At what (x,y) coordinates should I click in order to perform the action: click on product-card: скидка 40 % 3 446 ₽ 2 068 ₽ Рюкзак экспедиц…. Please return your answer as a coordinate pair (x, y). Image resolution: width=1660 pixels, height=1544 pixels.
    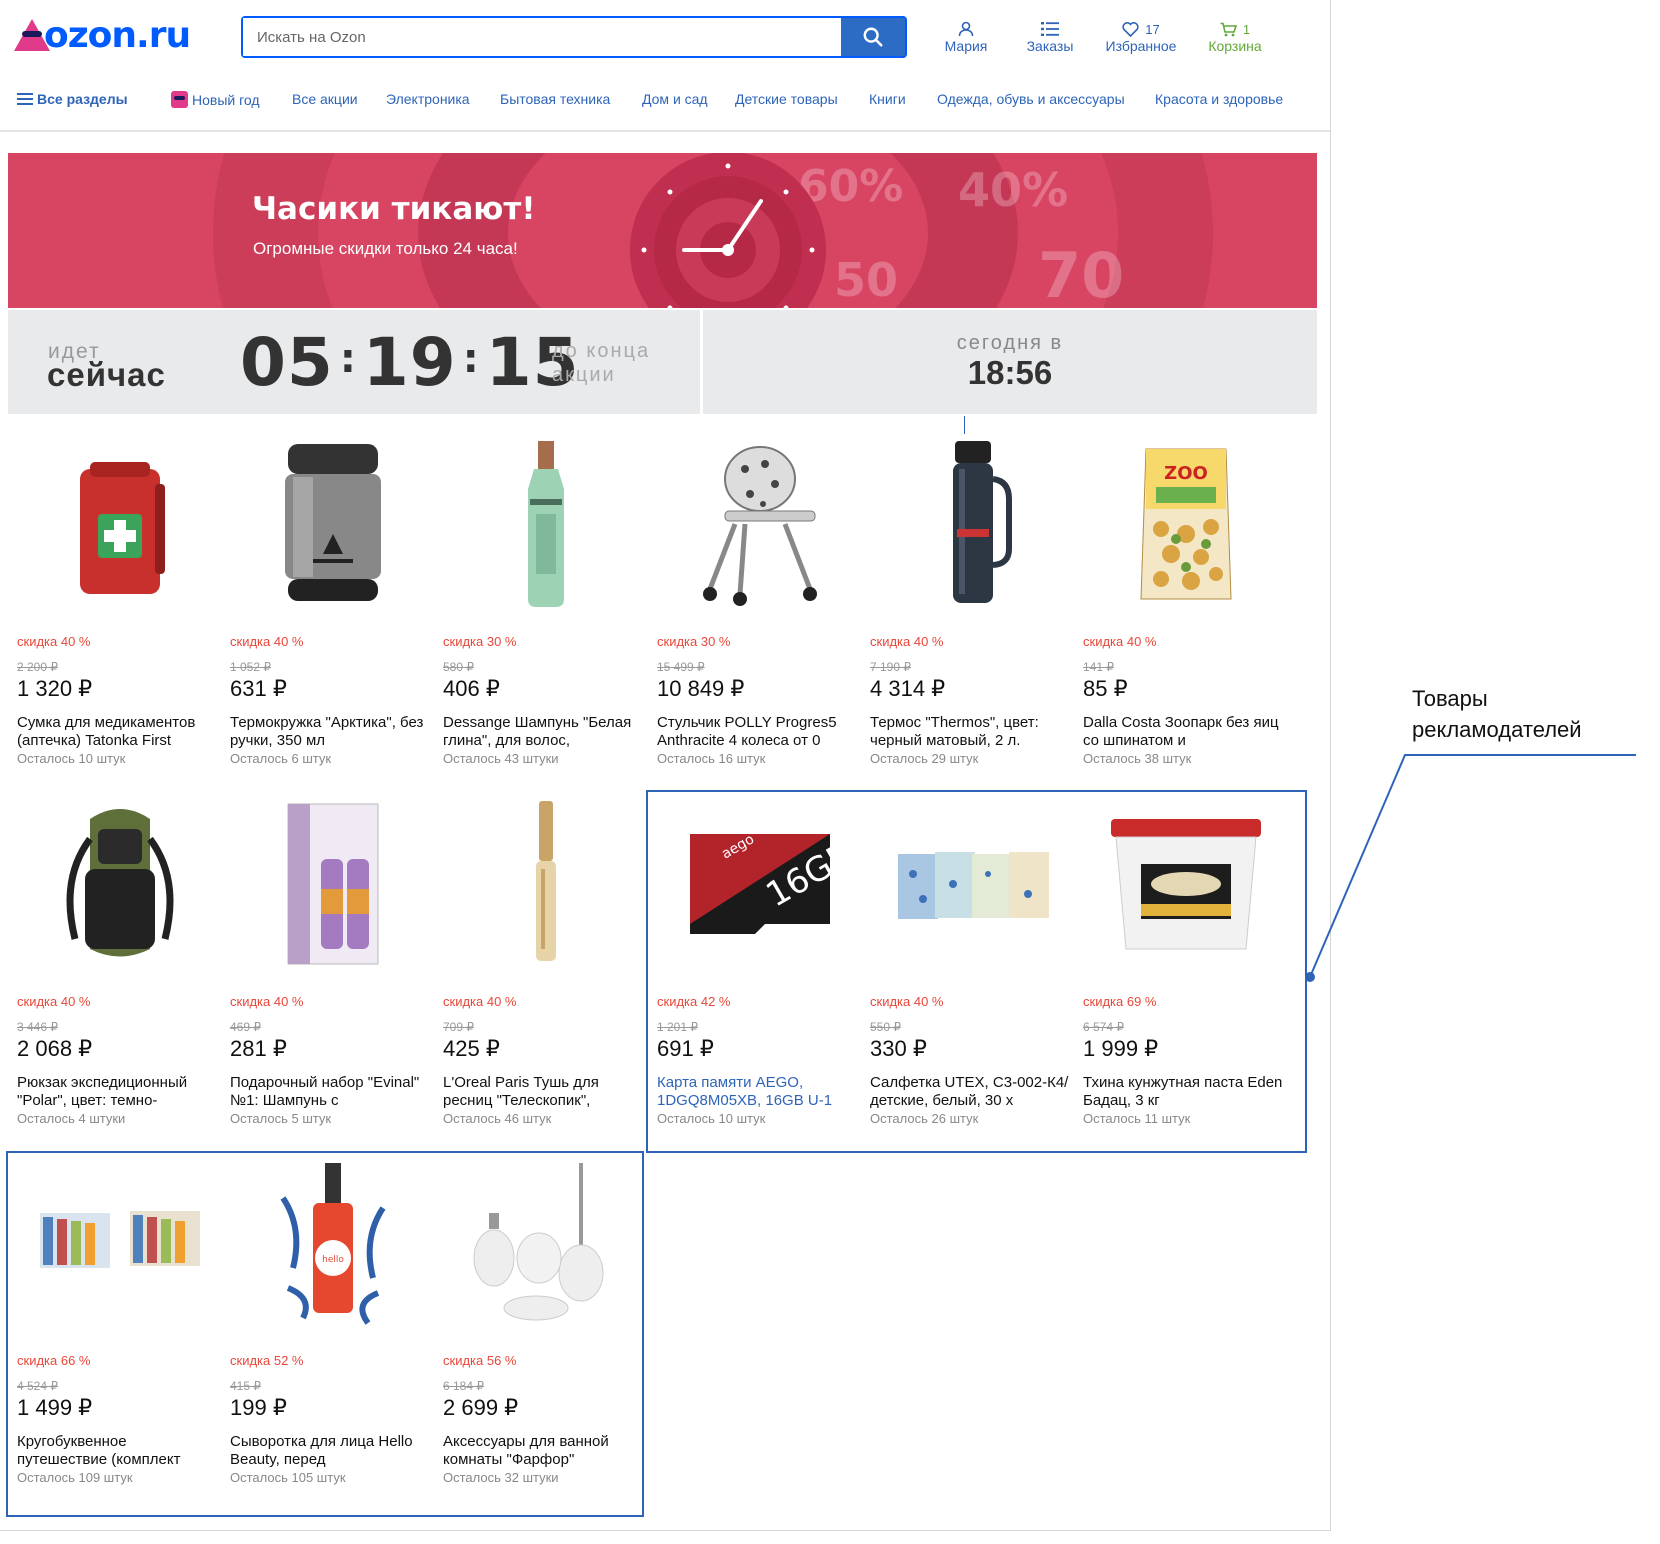
    Looking at the image, I should click on (119, 964).